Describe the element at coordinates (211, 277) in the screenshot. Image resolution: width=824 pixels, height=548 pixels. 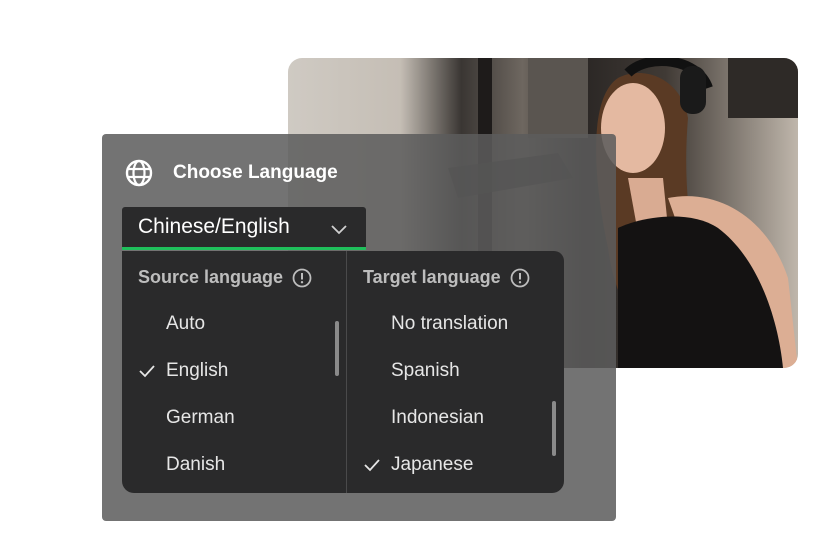
I see `source-language-label: Source language` at that location.